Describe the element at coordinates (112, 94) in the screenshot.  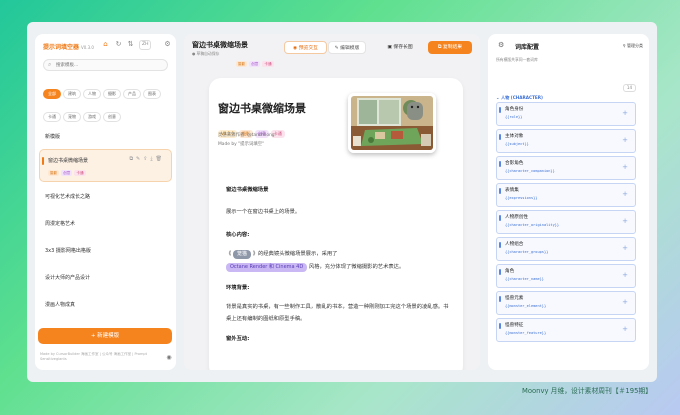
I see `category-chip-photography: 摄影` at that location.